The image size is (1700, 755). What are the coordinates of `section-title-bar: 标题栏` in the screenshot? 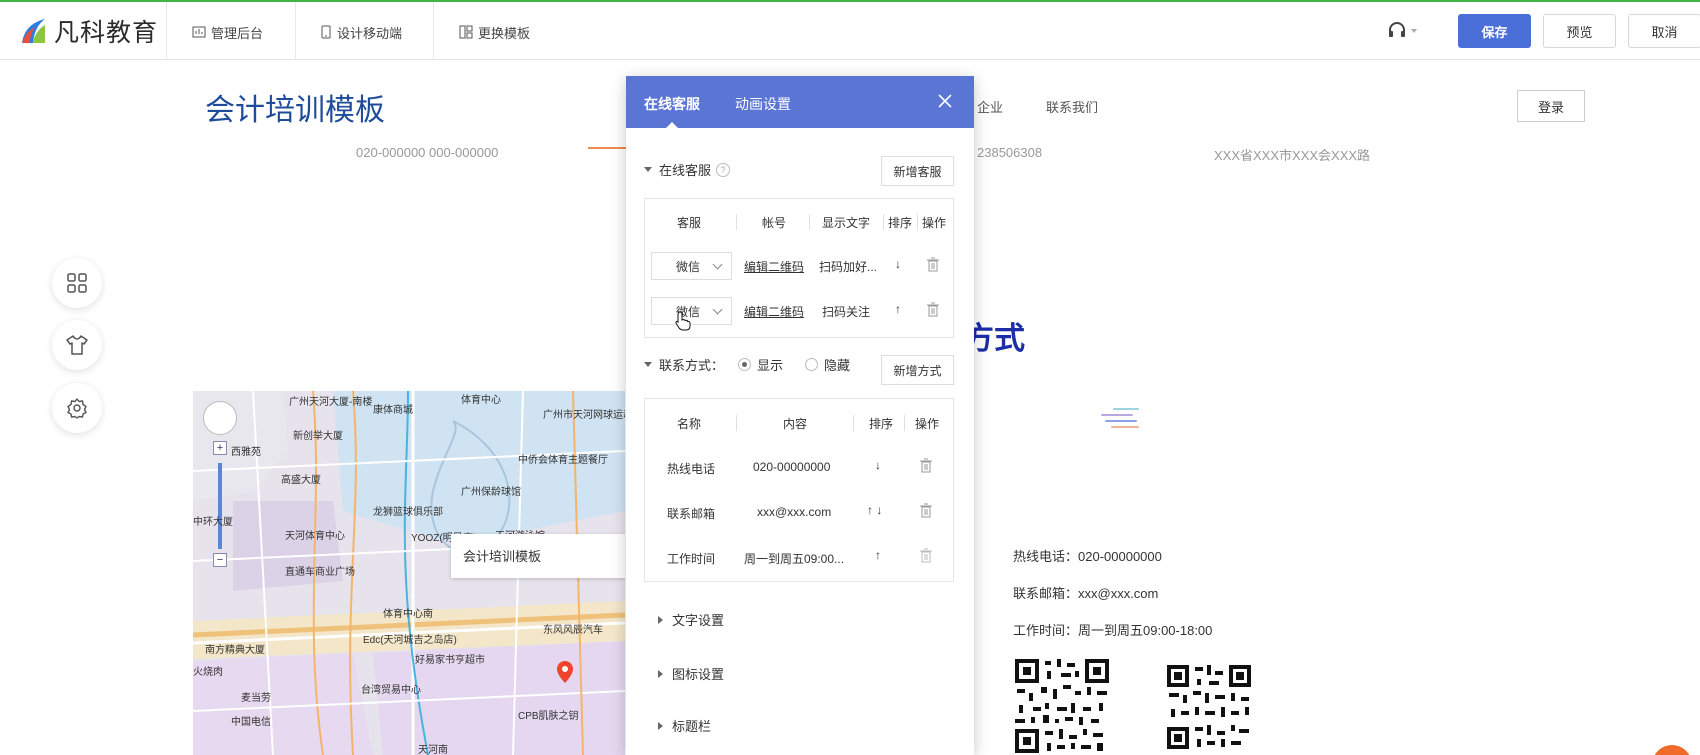 It's located at (684, 725).